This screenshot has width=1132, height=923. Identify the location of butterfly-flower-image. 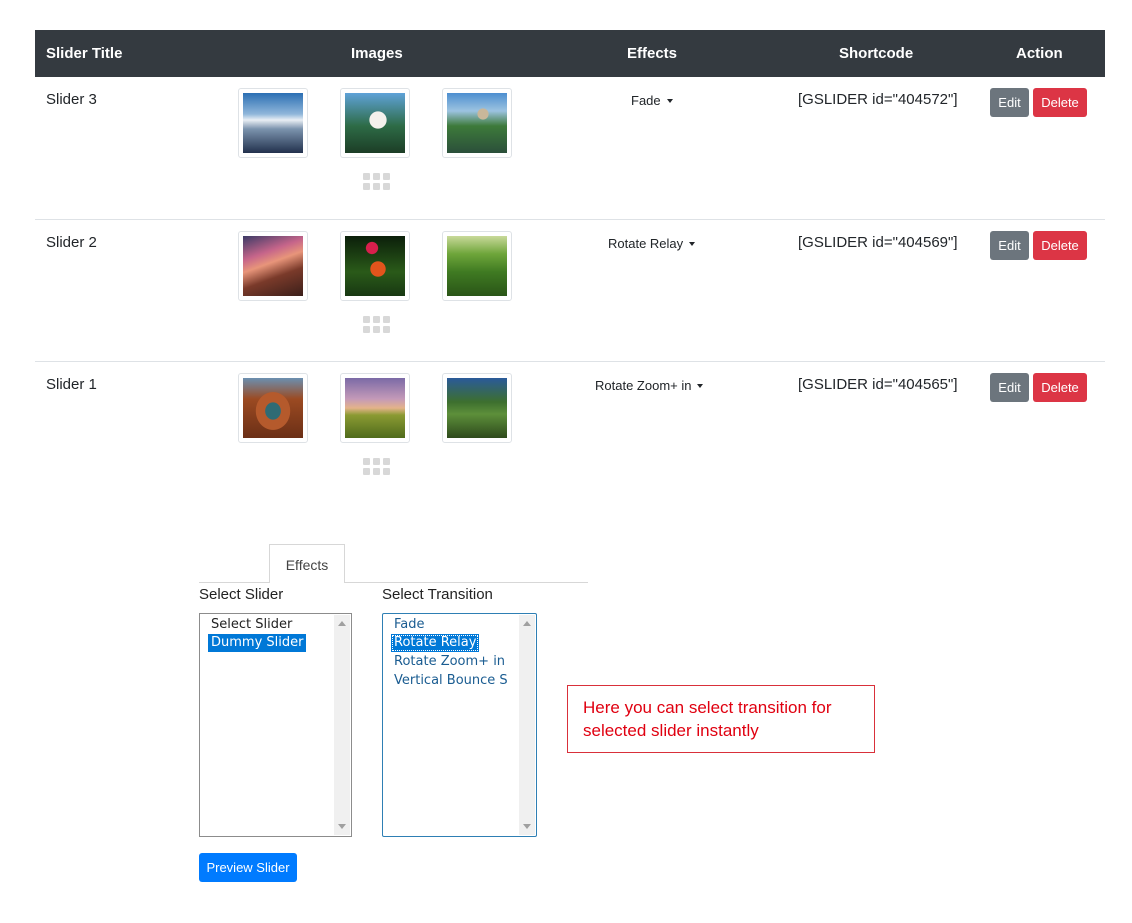
(375, 266).